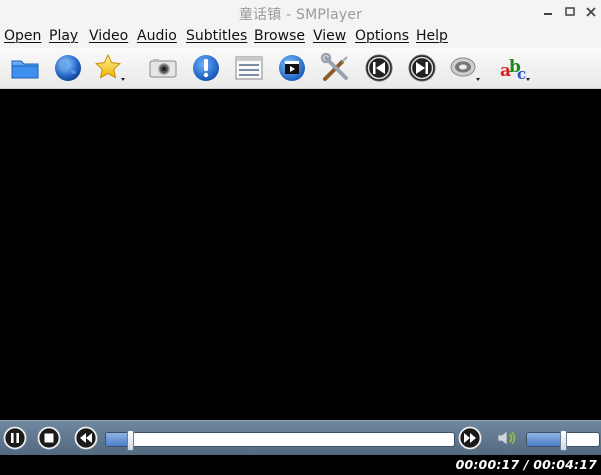 This screenshot has width=601, height=475. I want to click on menu-options: Options, so click(382, 36).